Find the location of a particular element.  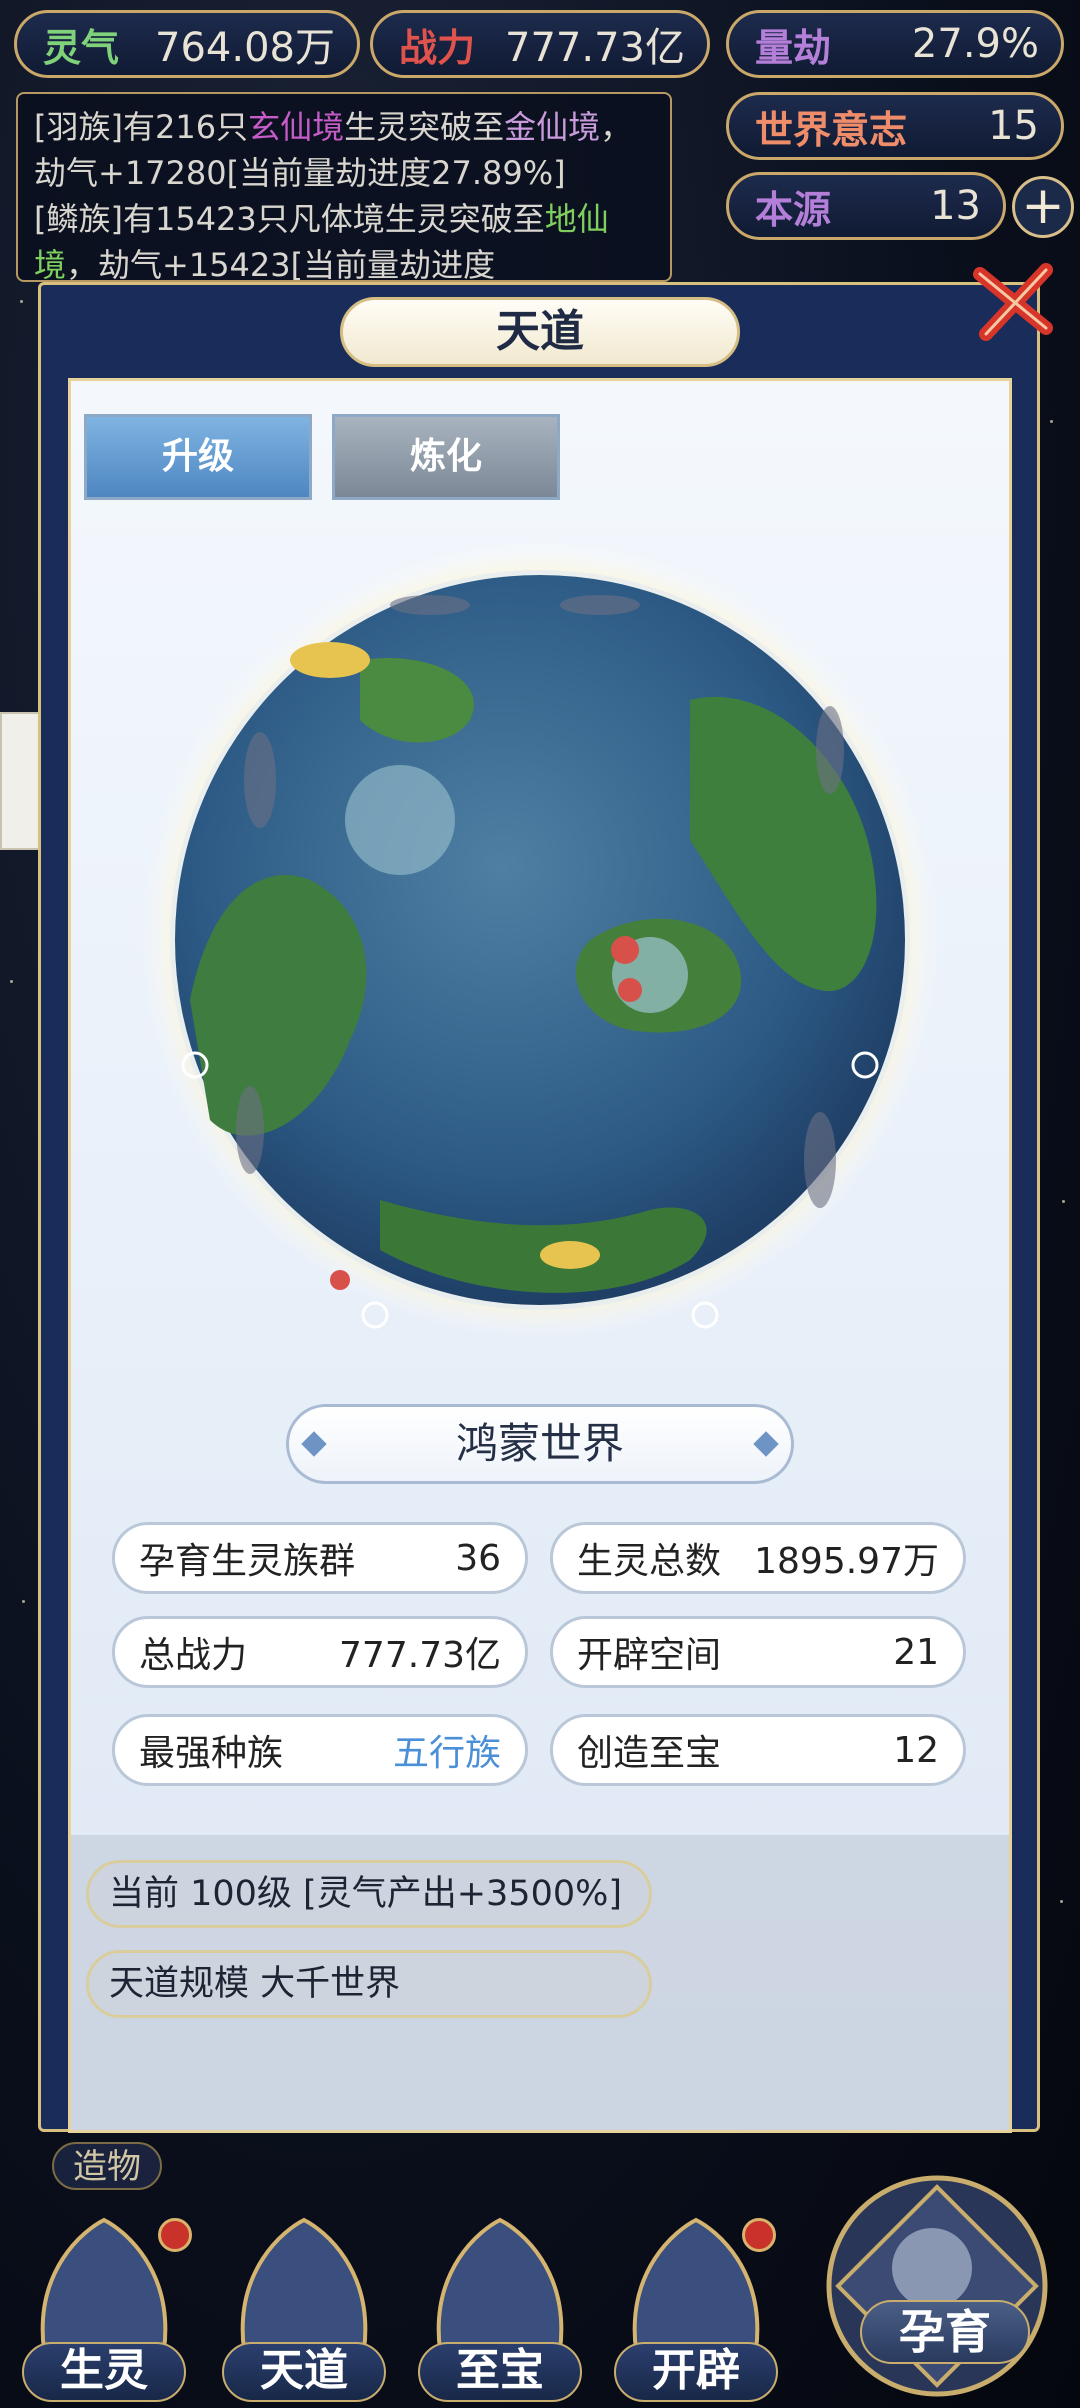

stat-opened-space: 开辟空间 21 is located at coordinates (758, 1652).